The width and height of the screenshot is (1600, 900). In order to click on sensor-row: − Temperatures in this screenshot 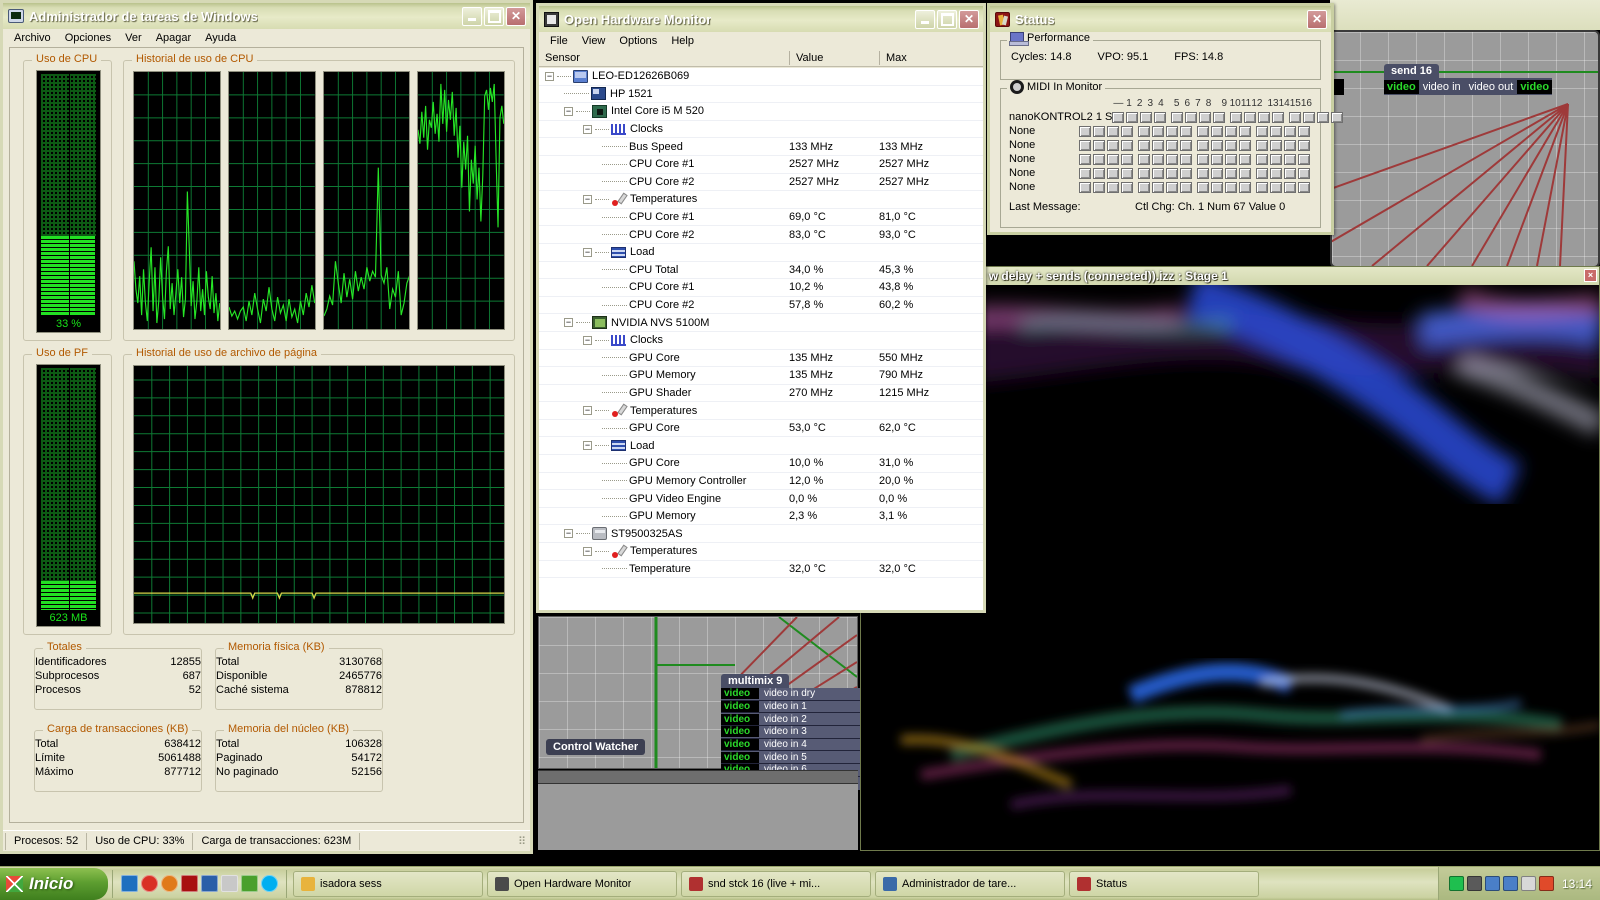, I will do `click(761, 200)`.